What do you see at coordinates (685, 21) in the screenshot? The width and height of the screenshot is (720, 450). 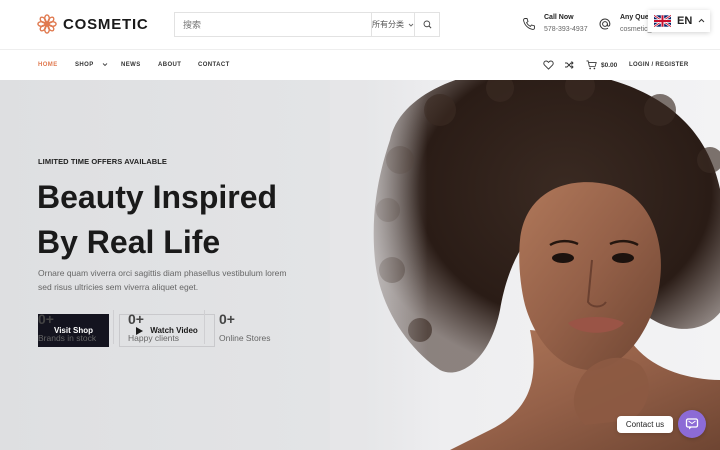 I see `language-code: EN` at bounding box center [685, 21].